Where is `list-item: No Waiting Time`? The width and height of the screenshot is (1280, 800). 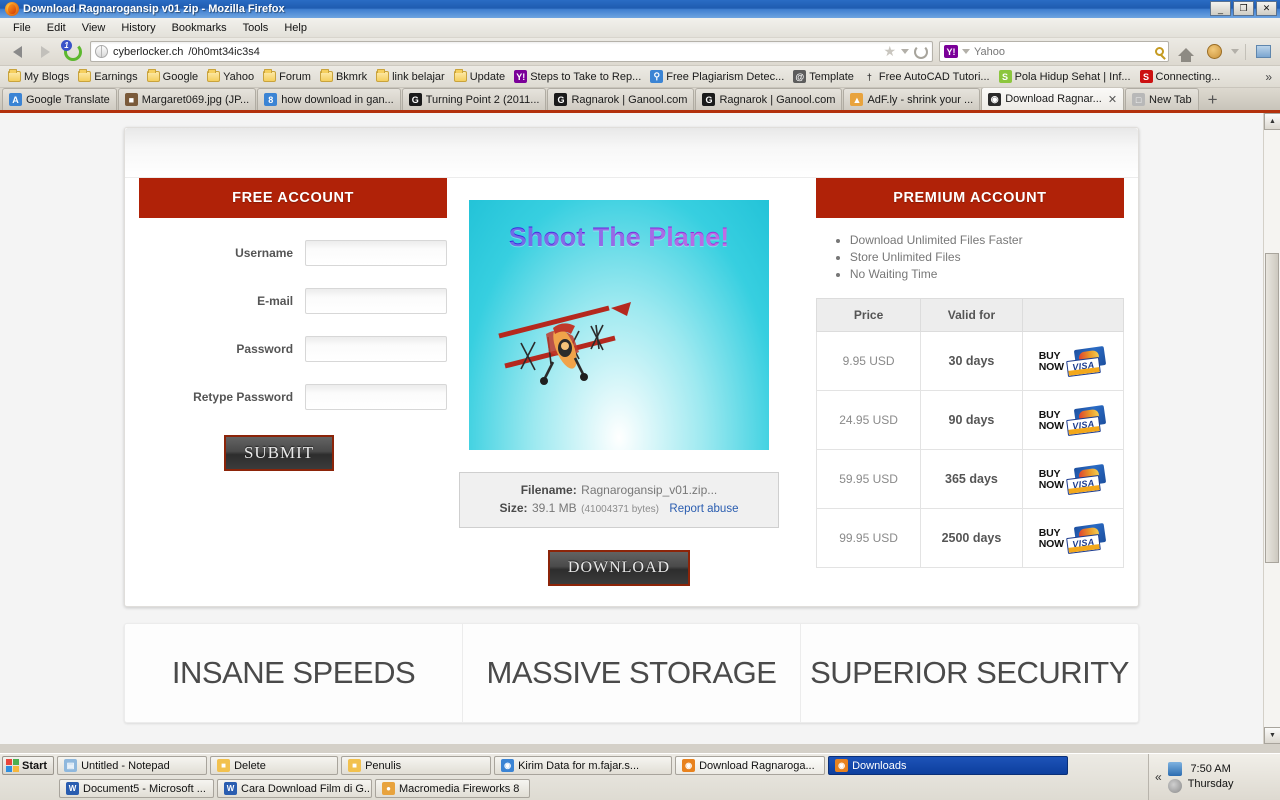 list-item: No Waiting Time is located at coordinates (987, 274).